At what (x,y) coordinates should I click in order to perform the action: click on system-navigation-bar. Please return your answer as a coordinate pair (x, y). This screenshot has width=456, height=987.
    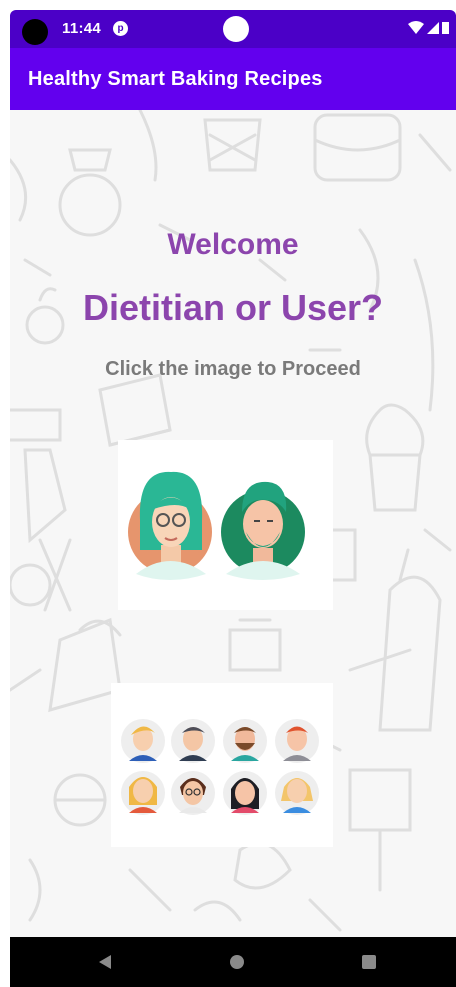
    Looking at the image, I should click on (233, 962).